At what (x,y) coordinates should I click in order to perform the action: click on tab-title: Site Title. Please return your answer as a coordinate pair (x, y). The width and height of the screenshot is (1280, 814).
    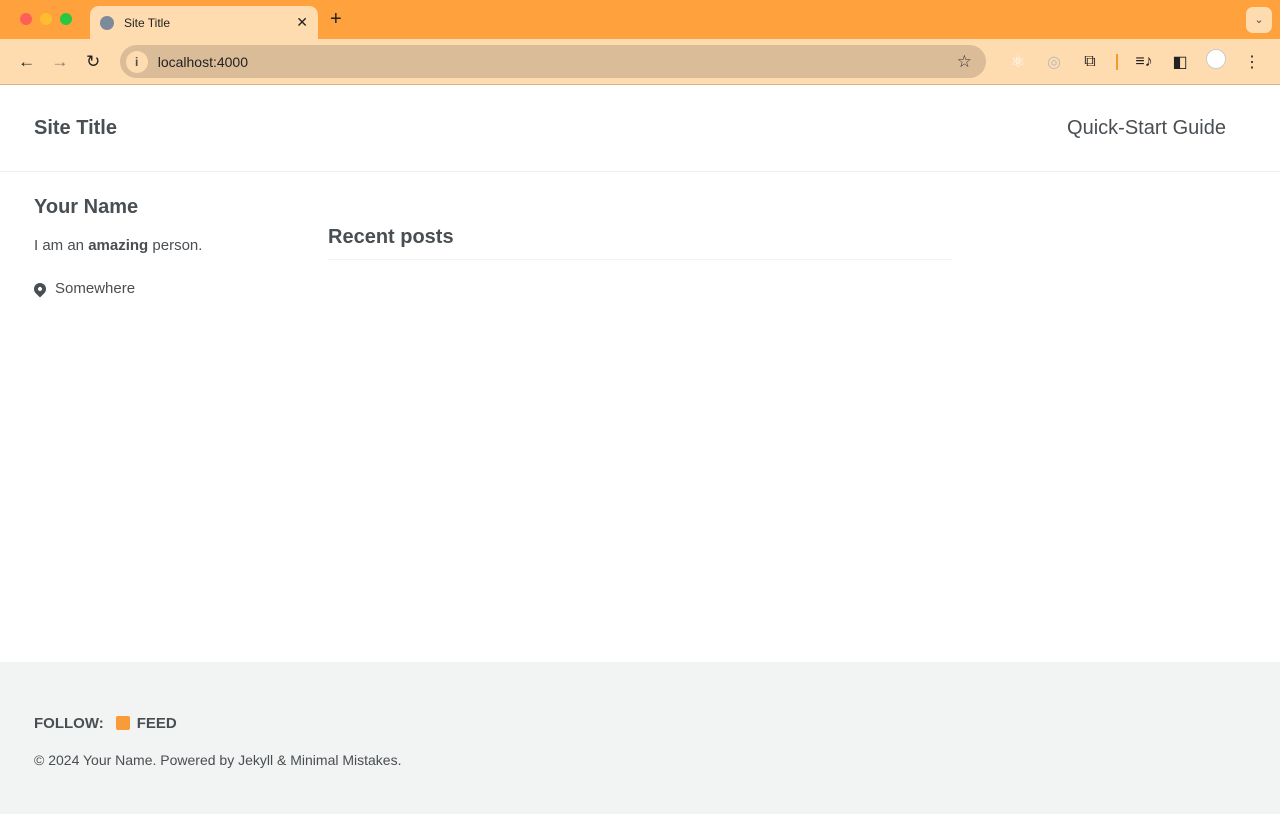
    Looking at the image, I should click on (147, 22).